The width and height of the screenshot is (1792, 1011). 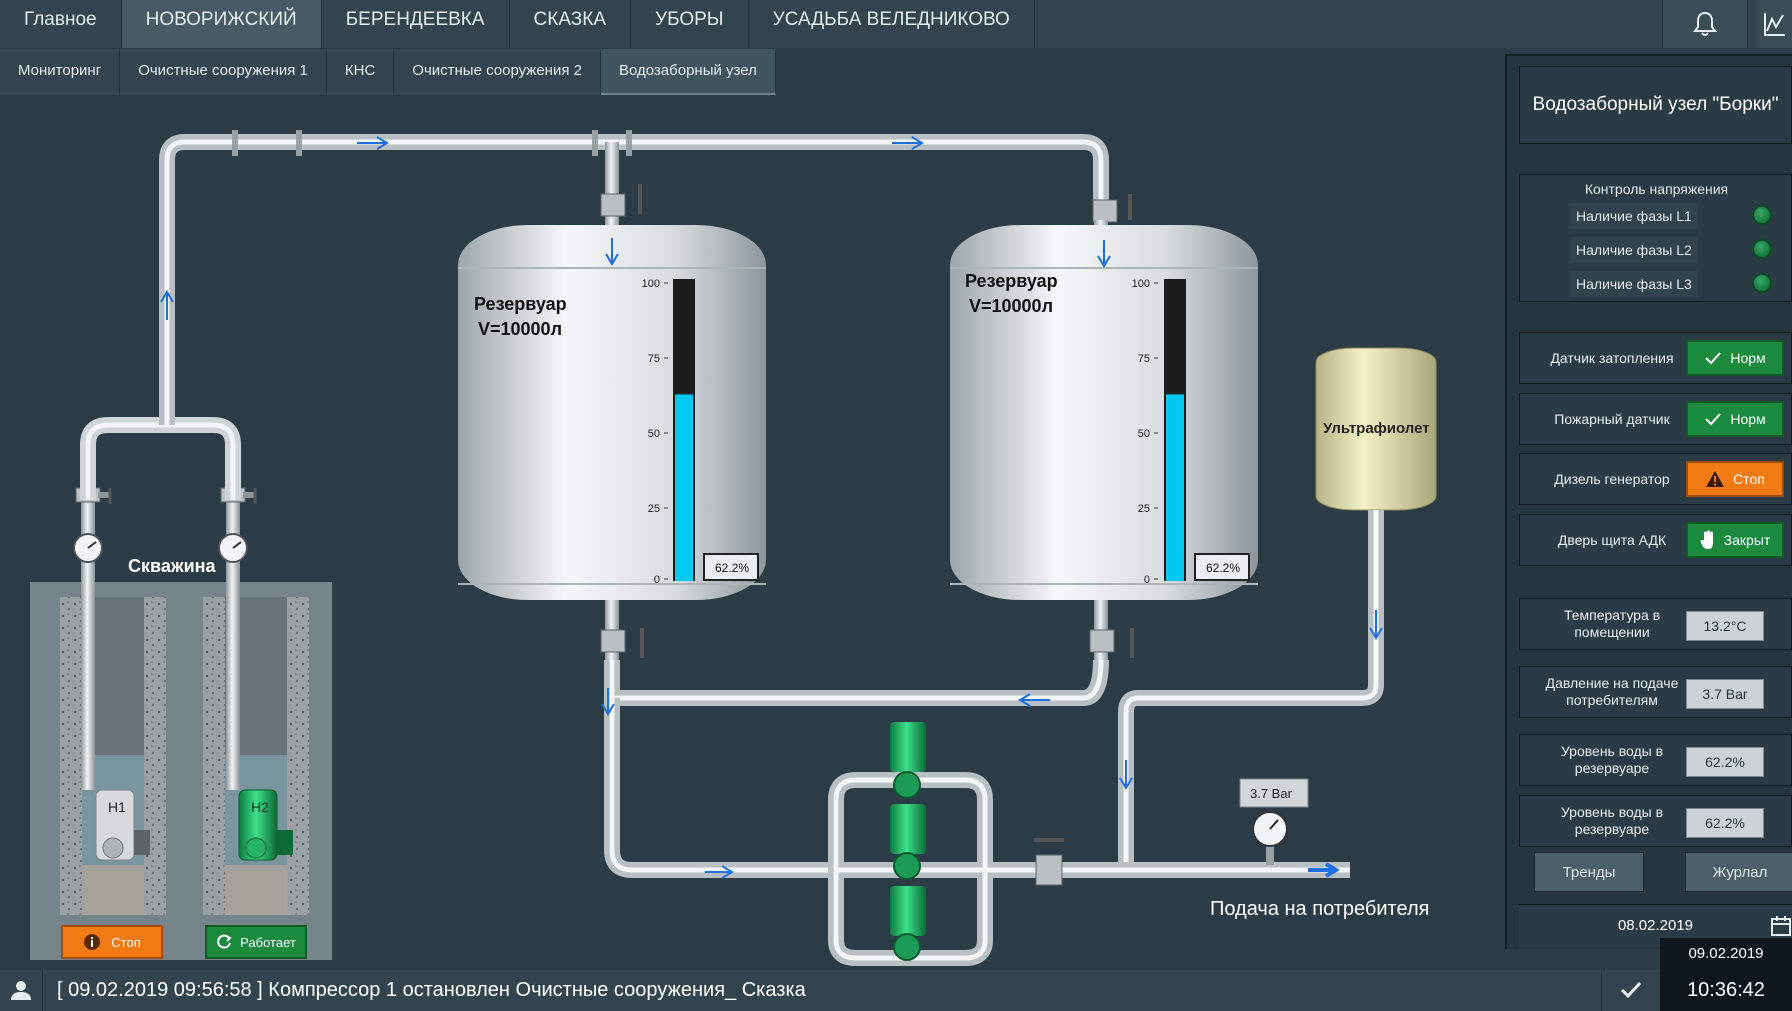 What do you see at coordinates (1748, 358) in the screenshot?
I see `flood-sensor-status-label: Норм` at bounding box center [1748, 358].